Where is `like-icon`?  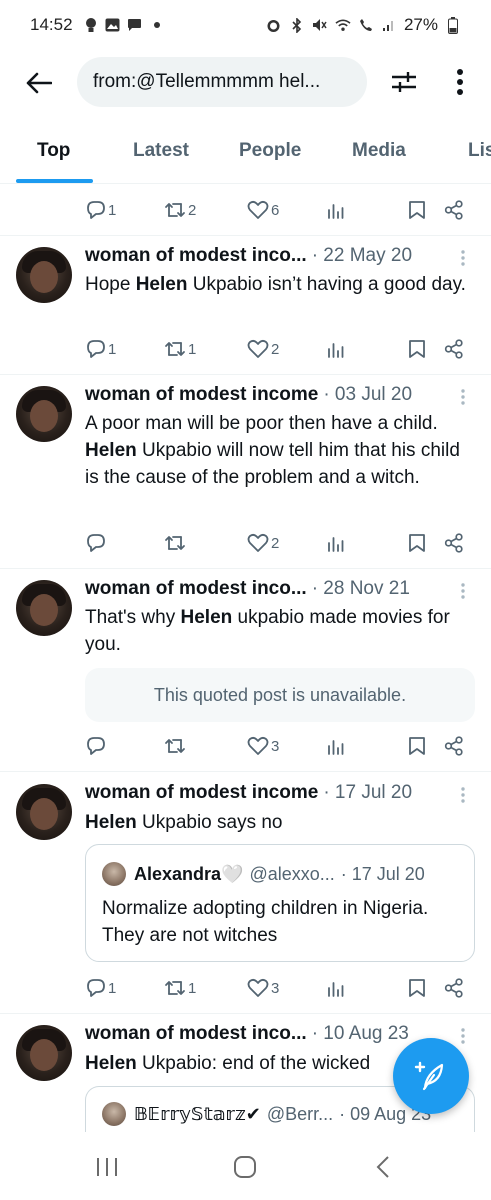
like-icon is located at coordinates (258, 209).